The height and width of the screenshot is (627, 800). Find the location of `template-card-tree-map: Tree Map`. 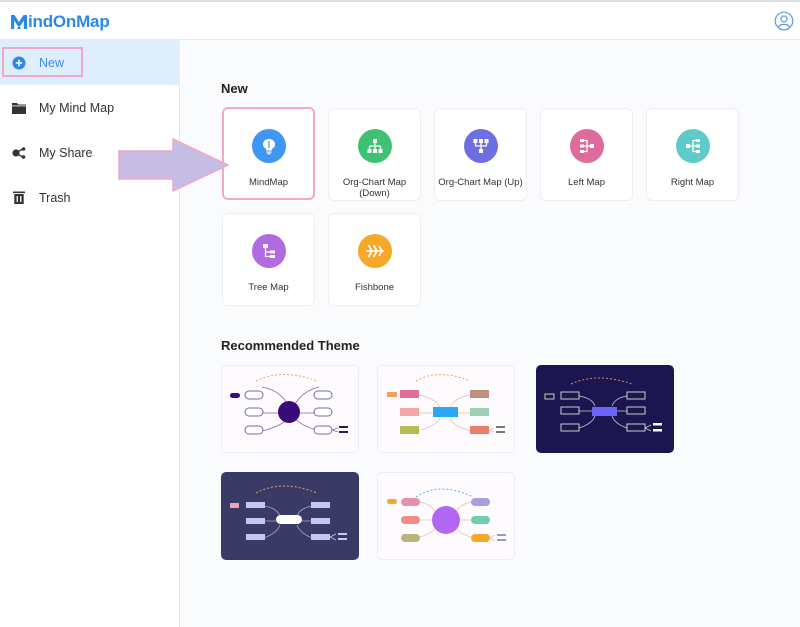

template-card-tree-map: Tree Map is located at coordinates (268, 259).